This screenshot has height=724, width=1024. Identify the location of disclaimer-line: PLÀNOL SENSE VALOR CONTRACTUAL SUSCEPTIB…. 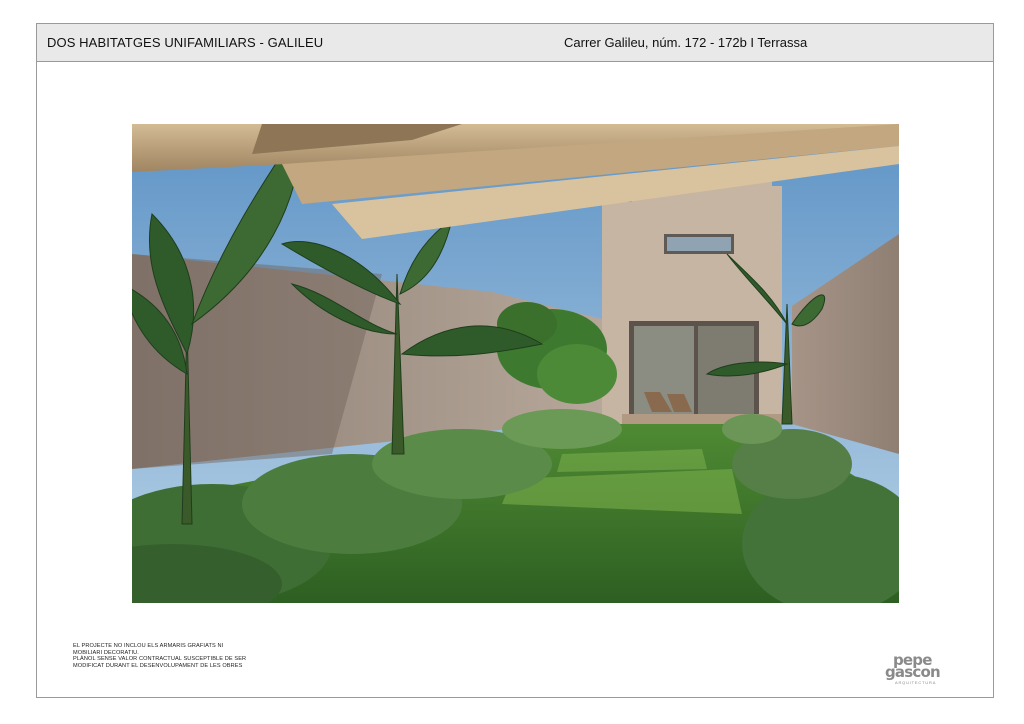
(160, 659).